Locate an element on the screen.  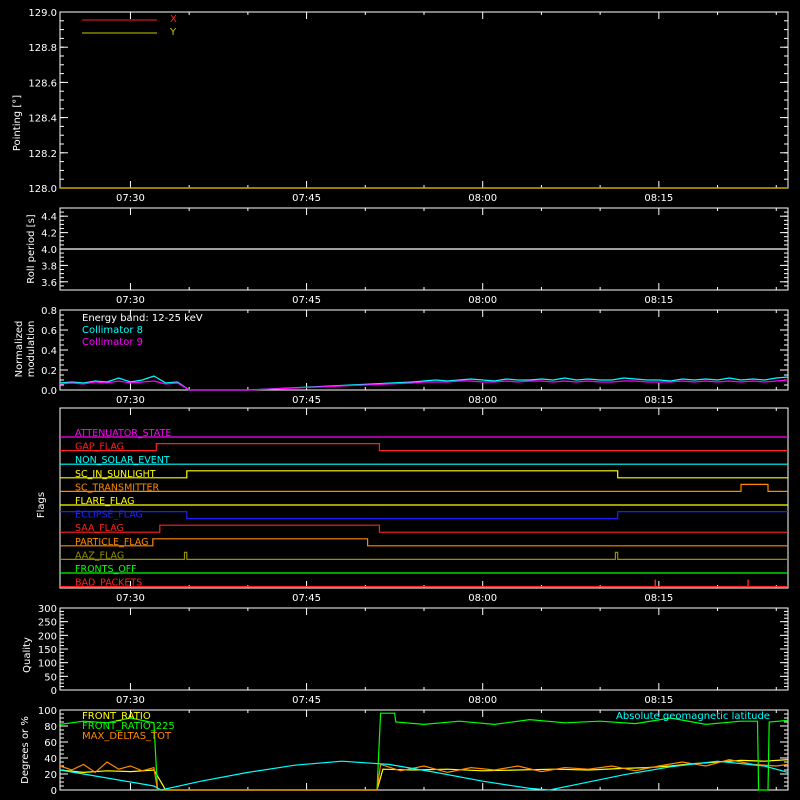
flags-ylabel: Flags is located at coordinates (41, 505).